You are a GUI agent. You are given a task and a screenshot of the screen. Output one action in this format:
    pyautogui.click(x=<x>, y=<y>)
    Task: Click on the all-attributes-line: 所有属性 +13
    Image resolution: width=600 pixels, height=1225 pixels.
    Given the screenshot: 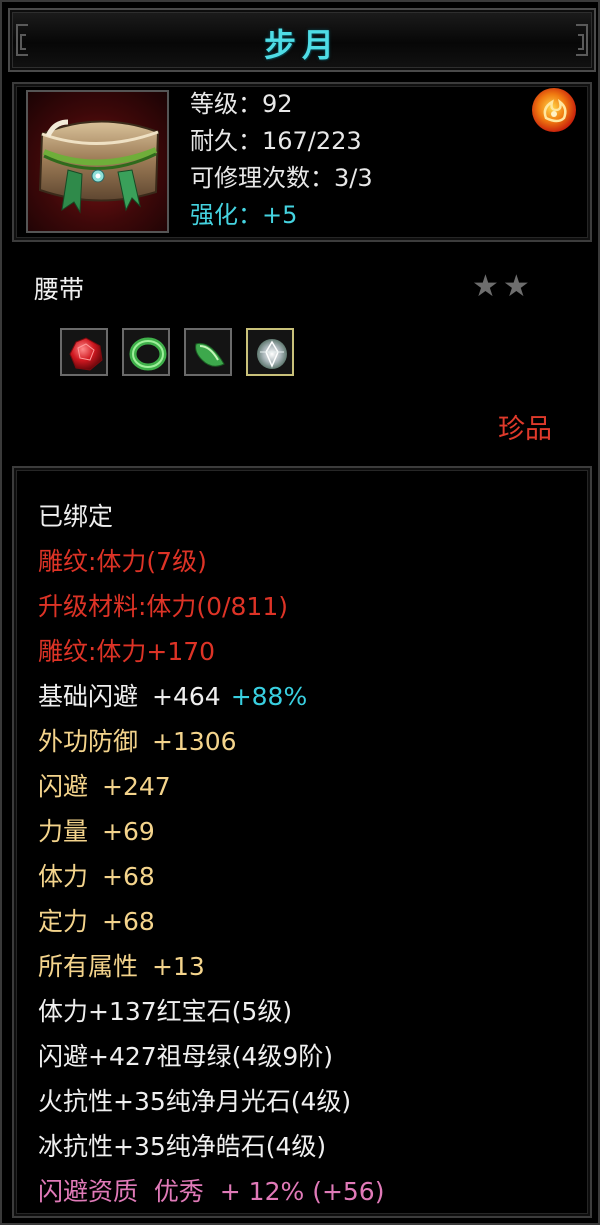 What is the action you would take?
    pyautogui.click(x=211, y=966)
    